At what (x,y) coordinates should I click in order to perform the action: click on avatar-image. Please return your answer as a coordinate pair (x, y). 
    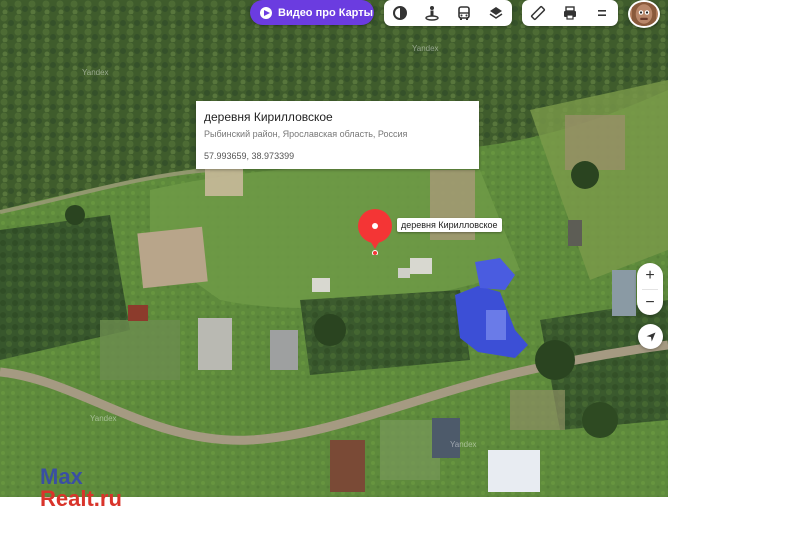
    Looking at the image, I should click on (644, 14).